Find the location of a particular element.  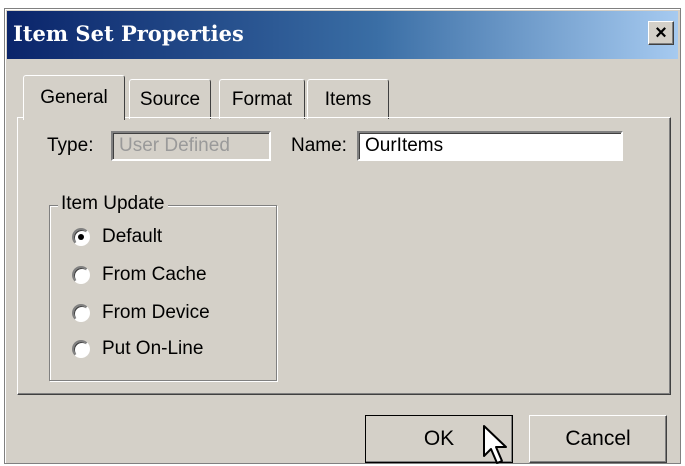

tab-items: Items is located at coordinates (348, 99).